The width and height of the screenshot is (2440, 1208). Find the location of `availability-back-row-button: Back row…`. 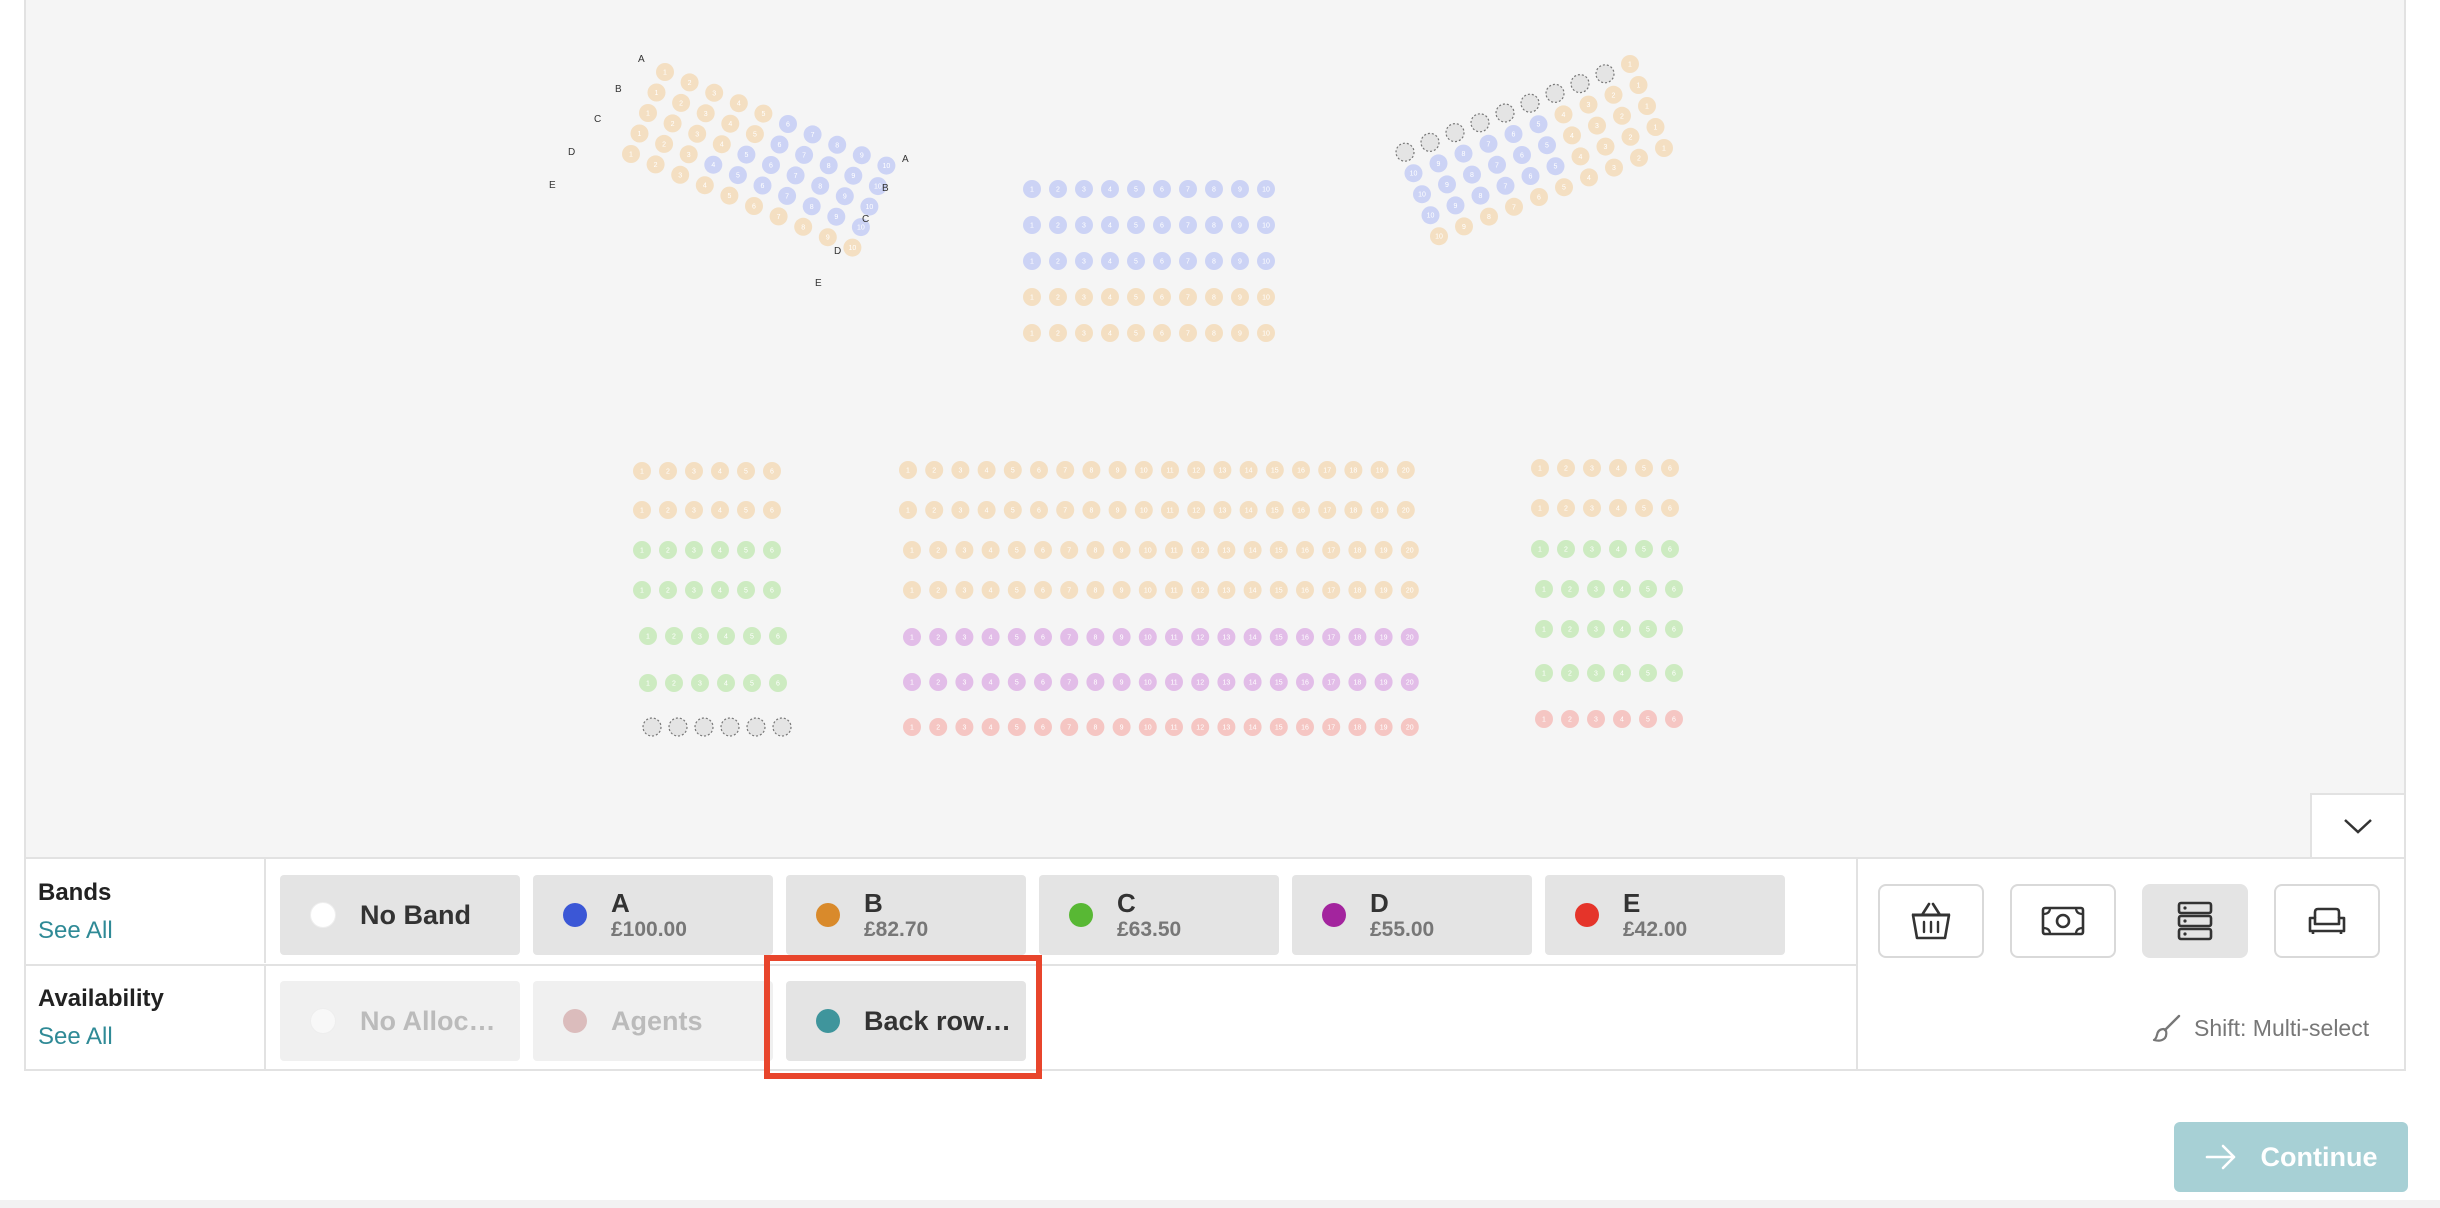

availability-back-row-button: Back row… is located at coordinates (906, 1021).